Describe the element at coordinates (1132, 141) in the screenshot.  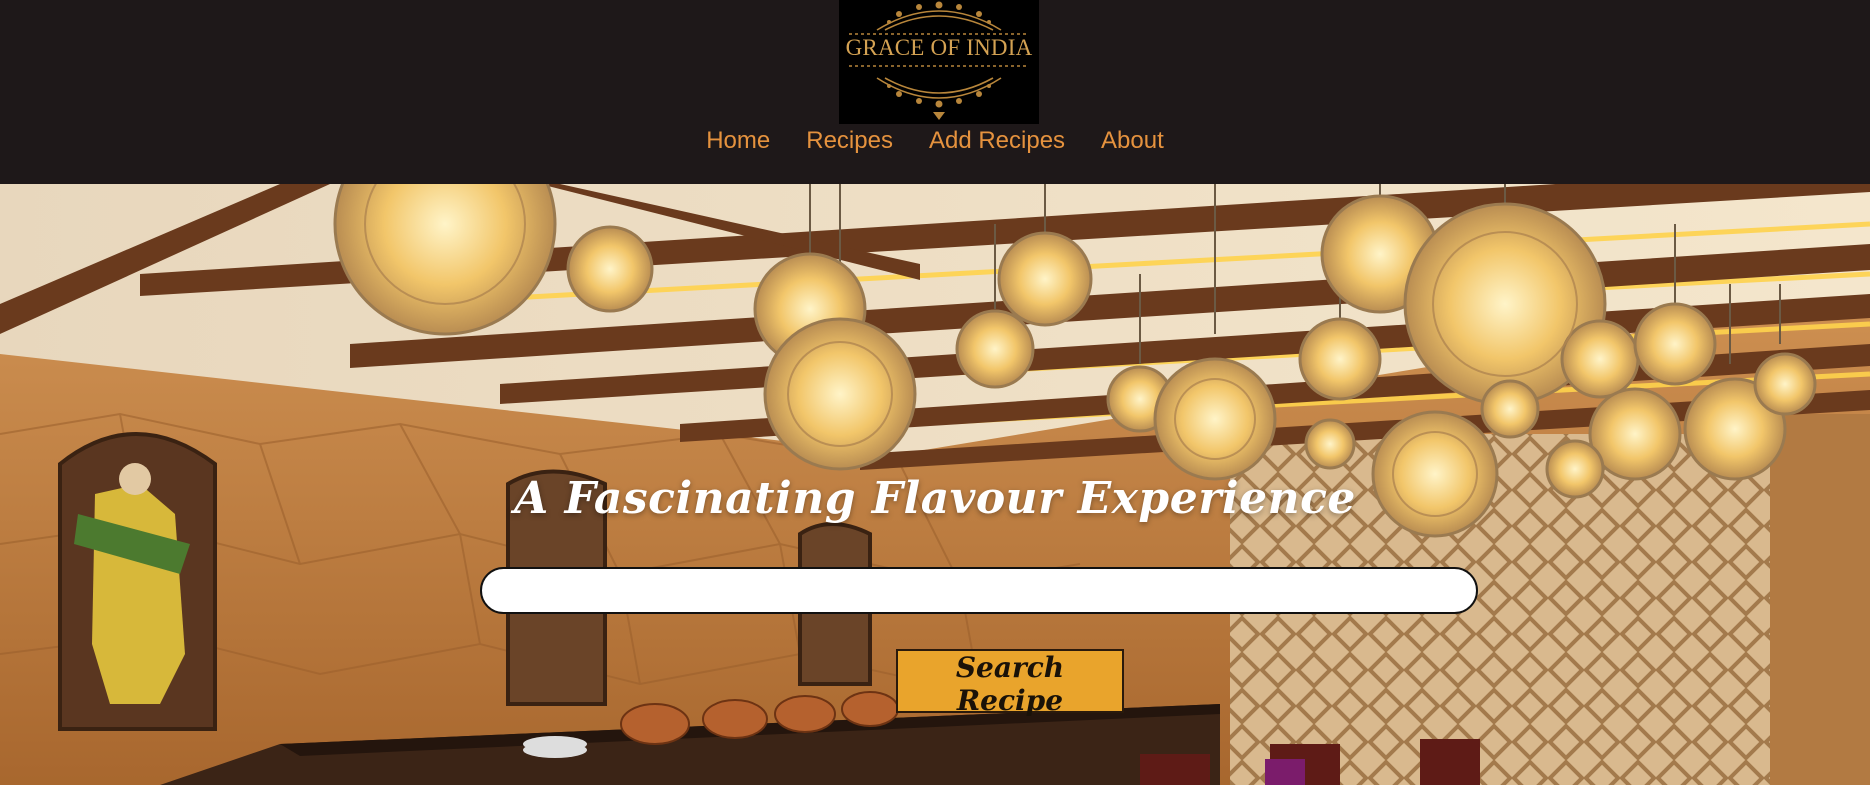
I see `nav-about: About` at that location.